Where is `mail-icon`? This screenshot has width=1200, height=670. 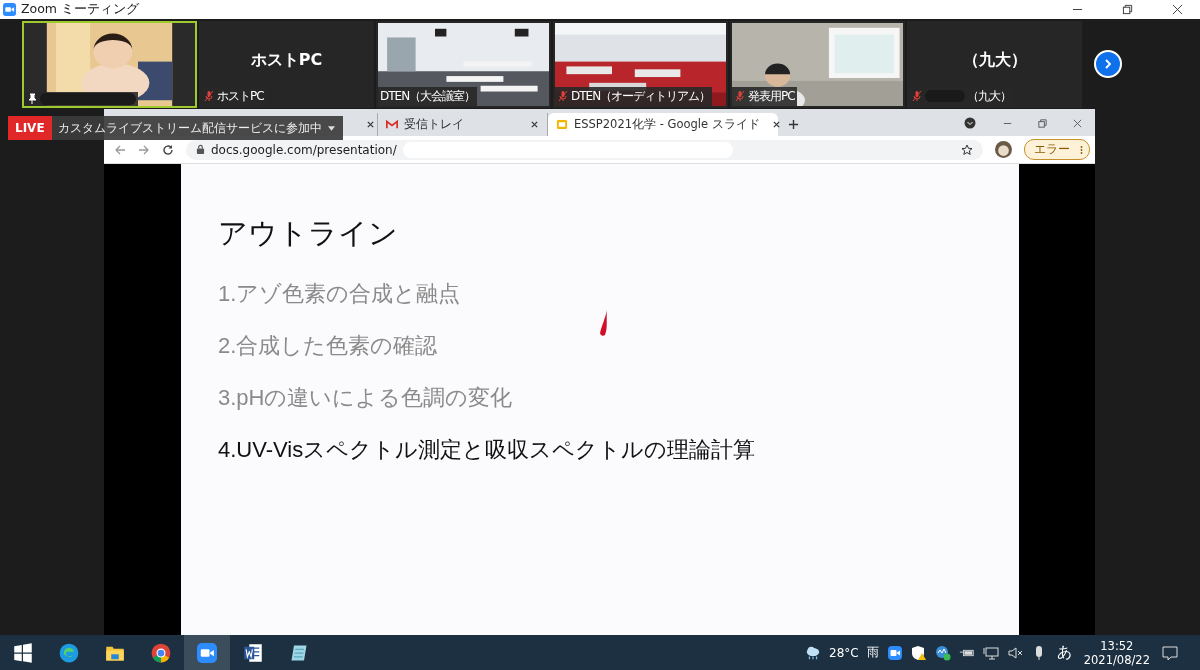
mail-icon is located at coordinates (392, 124).